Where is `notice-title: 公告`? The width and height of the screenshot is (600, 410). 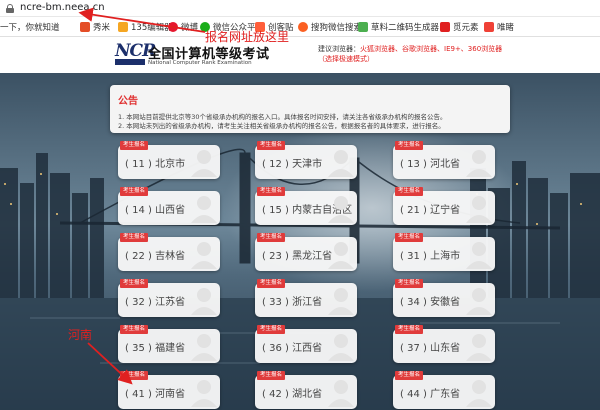
notice-title: 公告 is located at coordinates (128, 101).